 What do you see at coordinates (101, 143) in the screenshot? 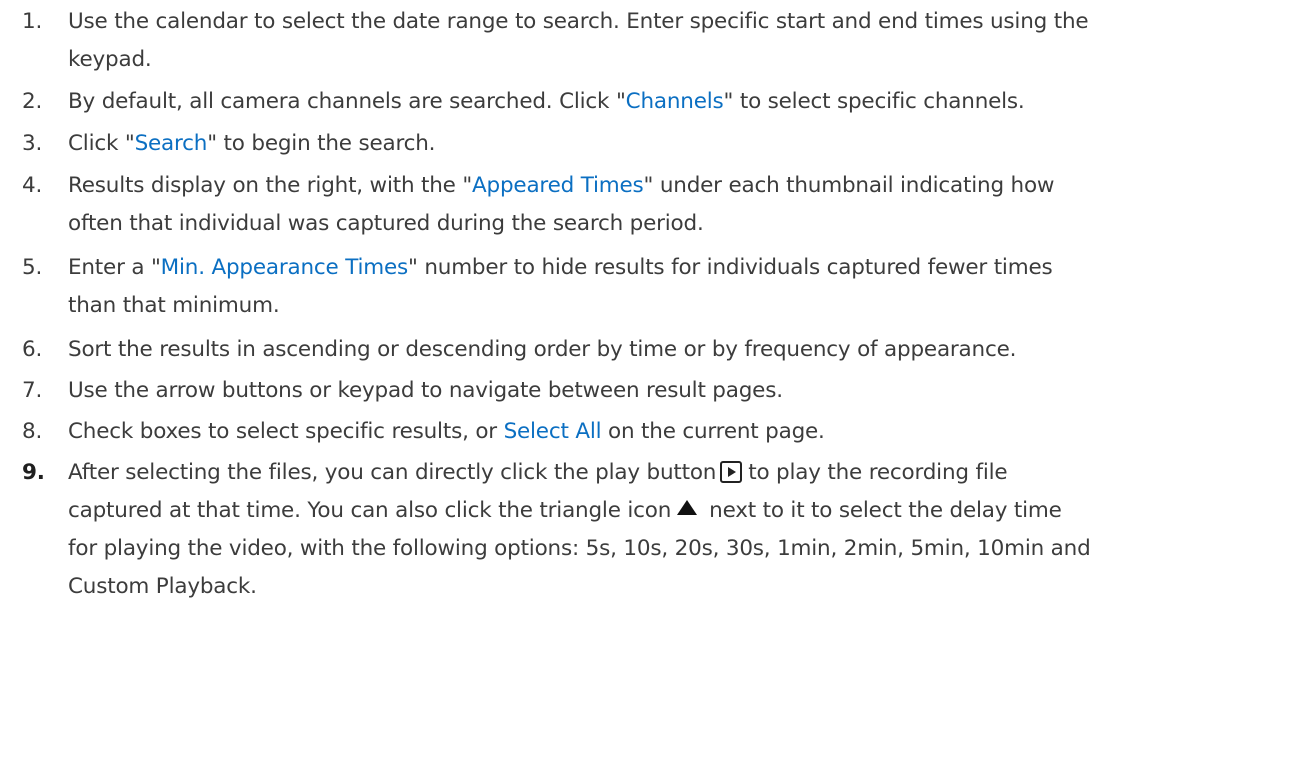
I see `text-segment: Click "` at bounding box center [101, 143].